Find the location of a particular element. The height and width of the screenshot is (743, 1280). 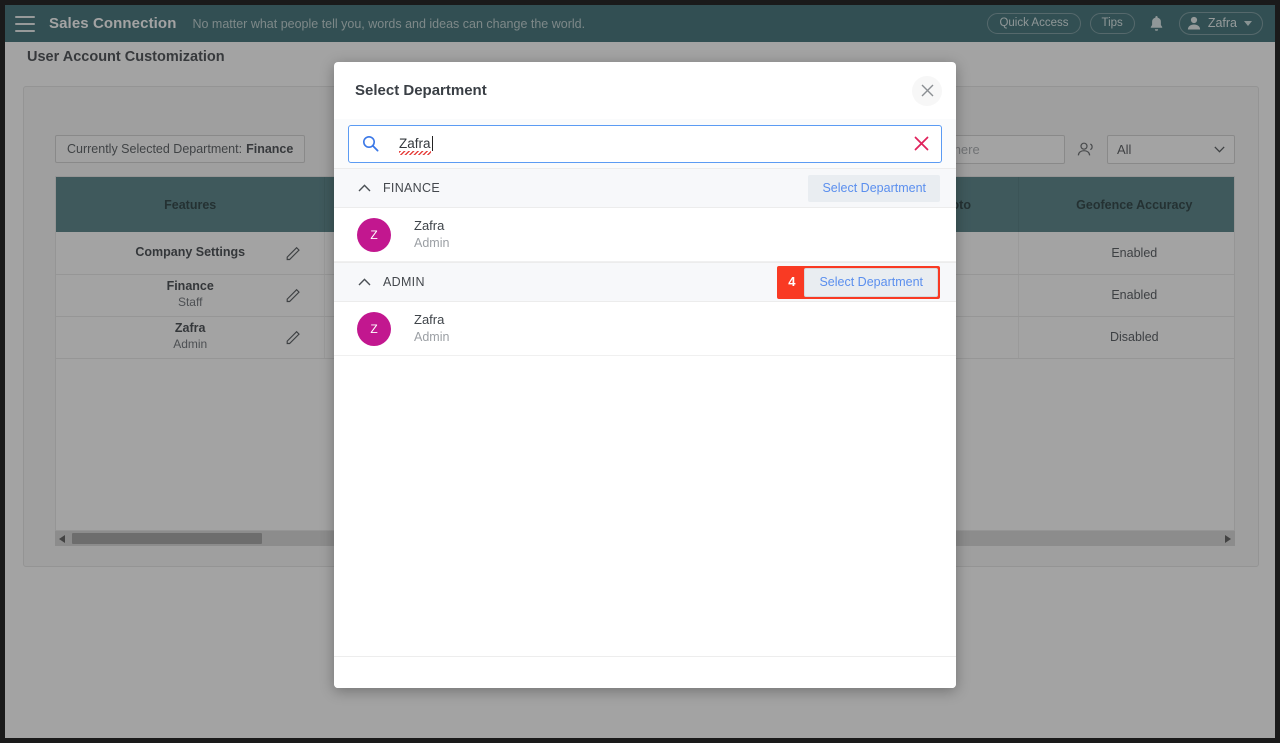

department-search-input: Zafra is located at coordinates (645, 143).